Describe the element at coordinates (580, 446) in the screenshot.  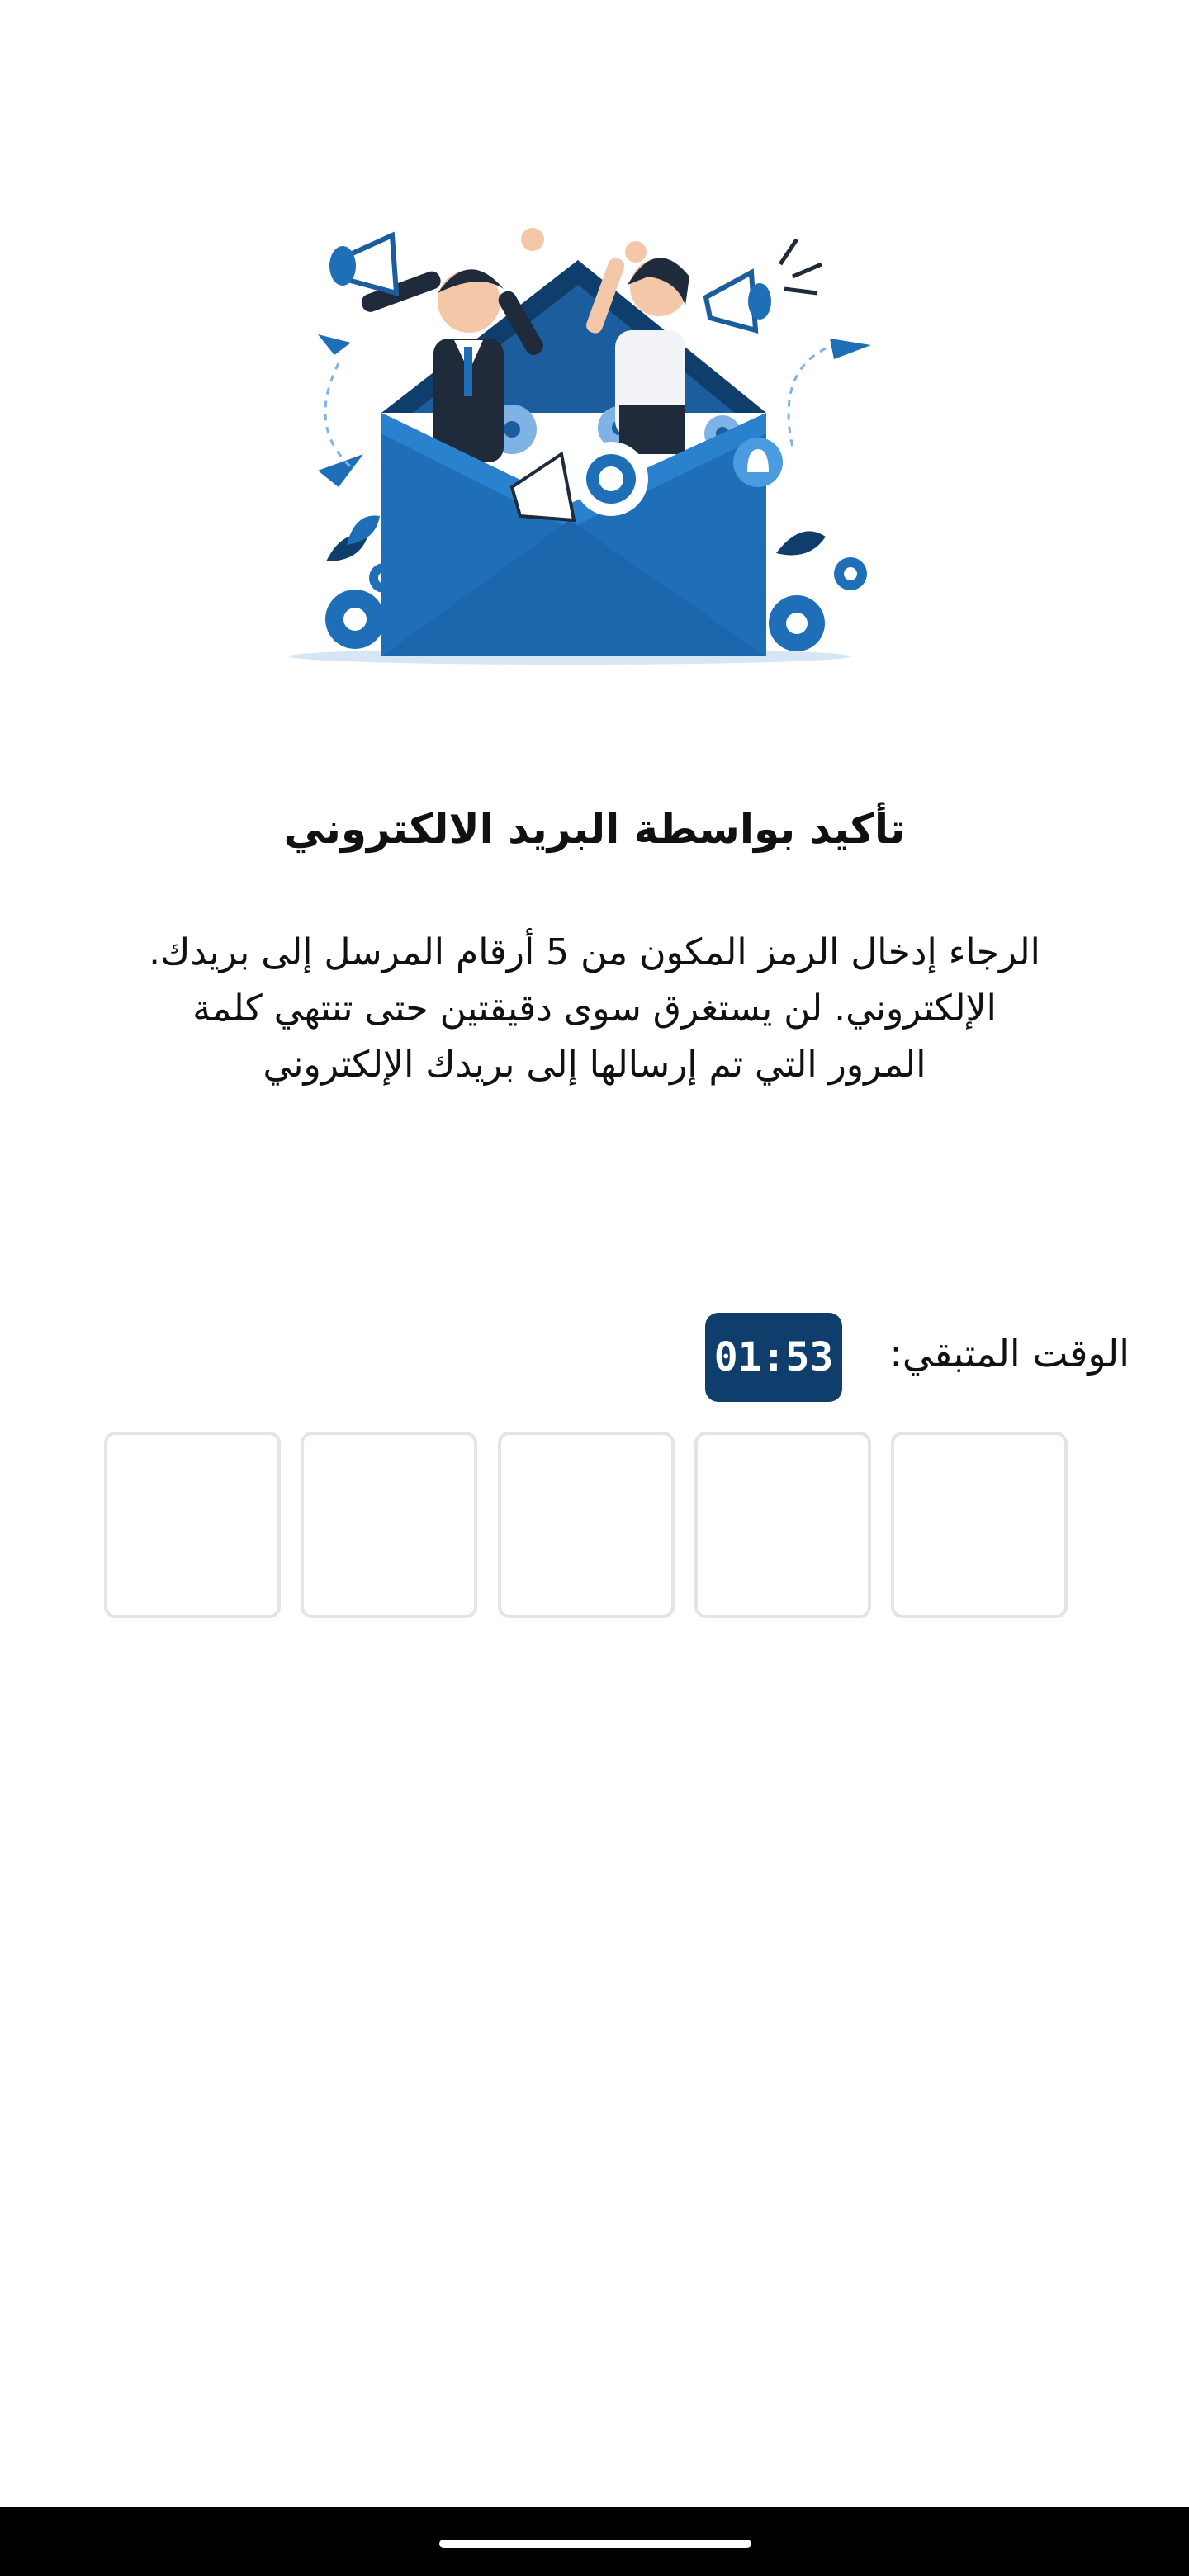
I see `email-announcement-illustration` at that location.